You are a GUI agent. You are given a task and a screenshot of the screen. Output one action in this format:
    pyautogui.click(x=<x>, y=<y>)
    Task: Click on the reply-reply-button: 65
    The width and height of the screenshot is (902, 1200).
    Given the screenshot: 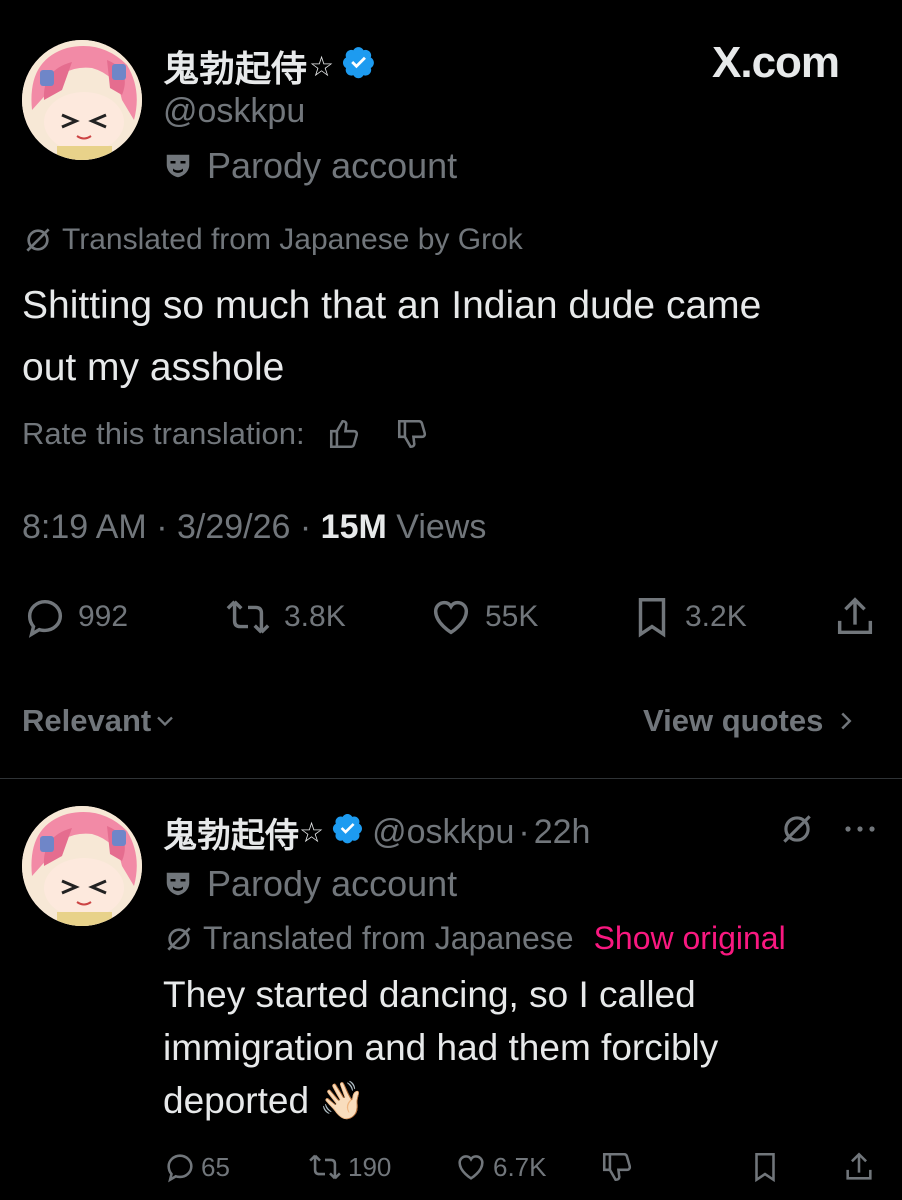 What is the action you would take?
    pyautogui.click(x=196, y=1167)
    